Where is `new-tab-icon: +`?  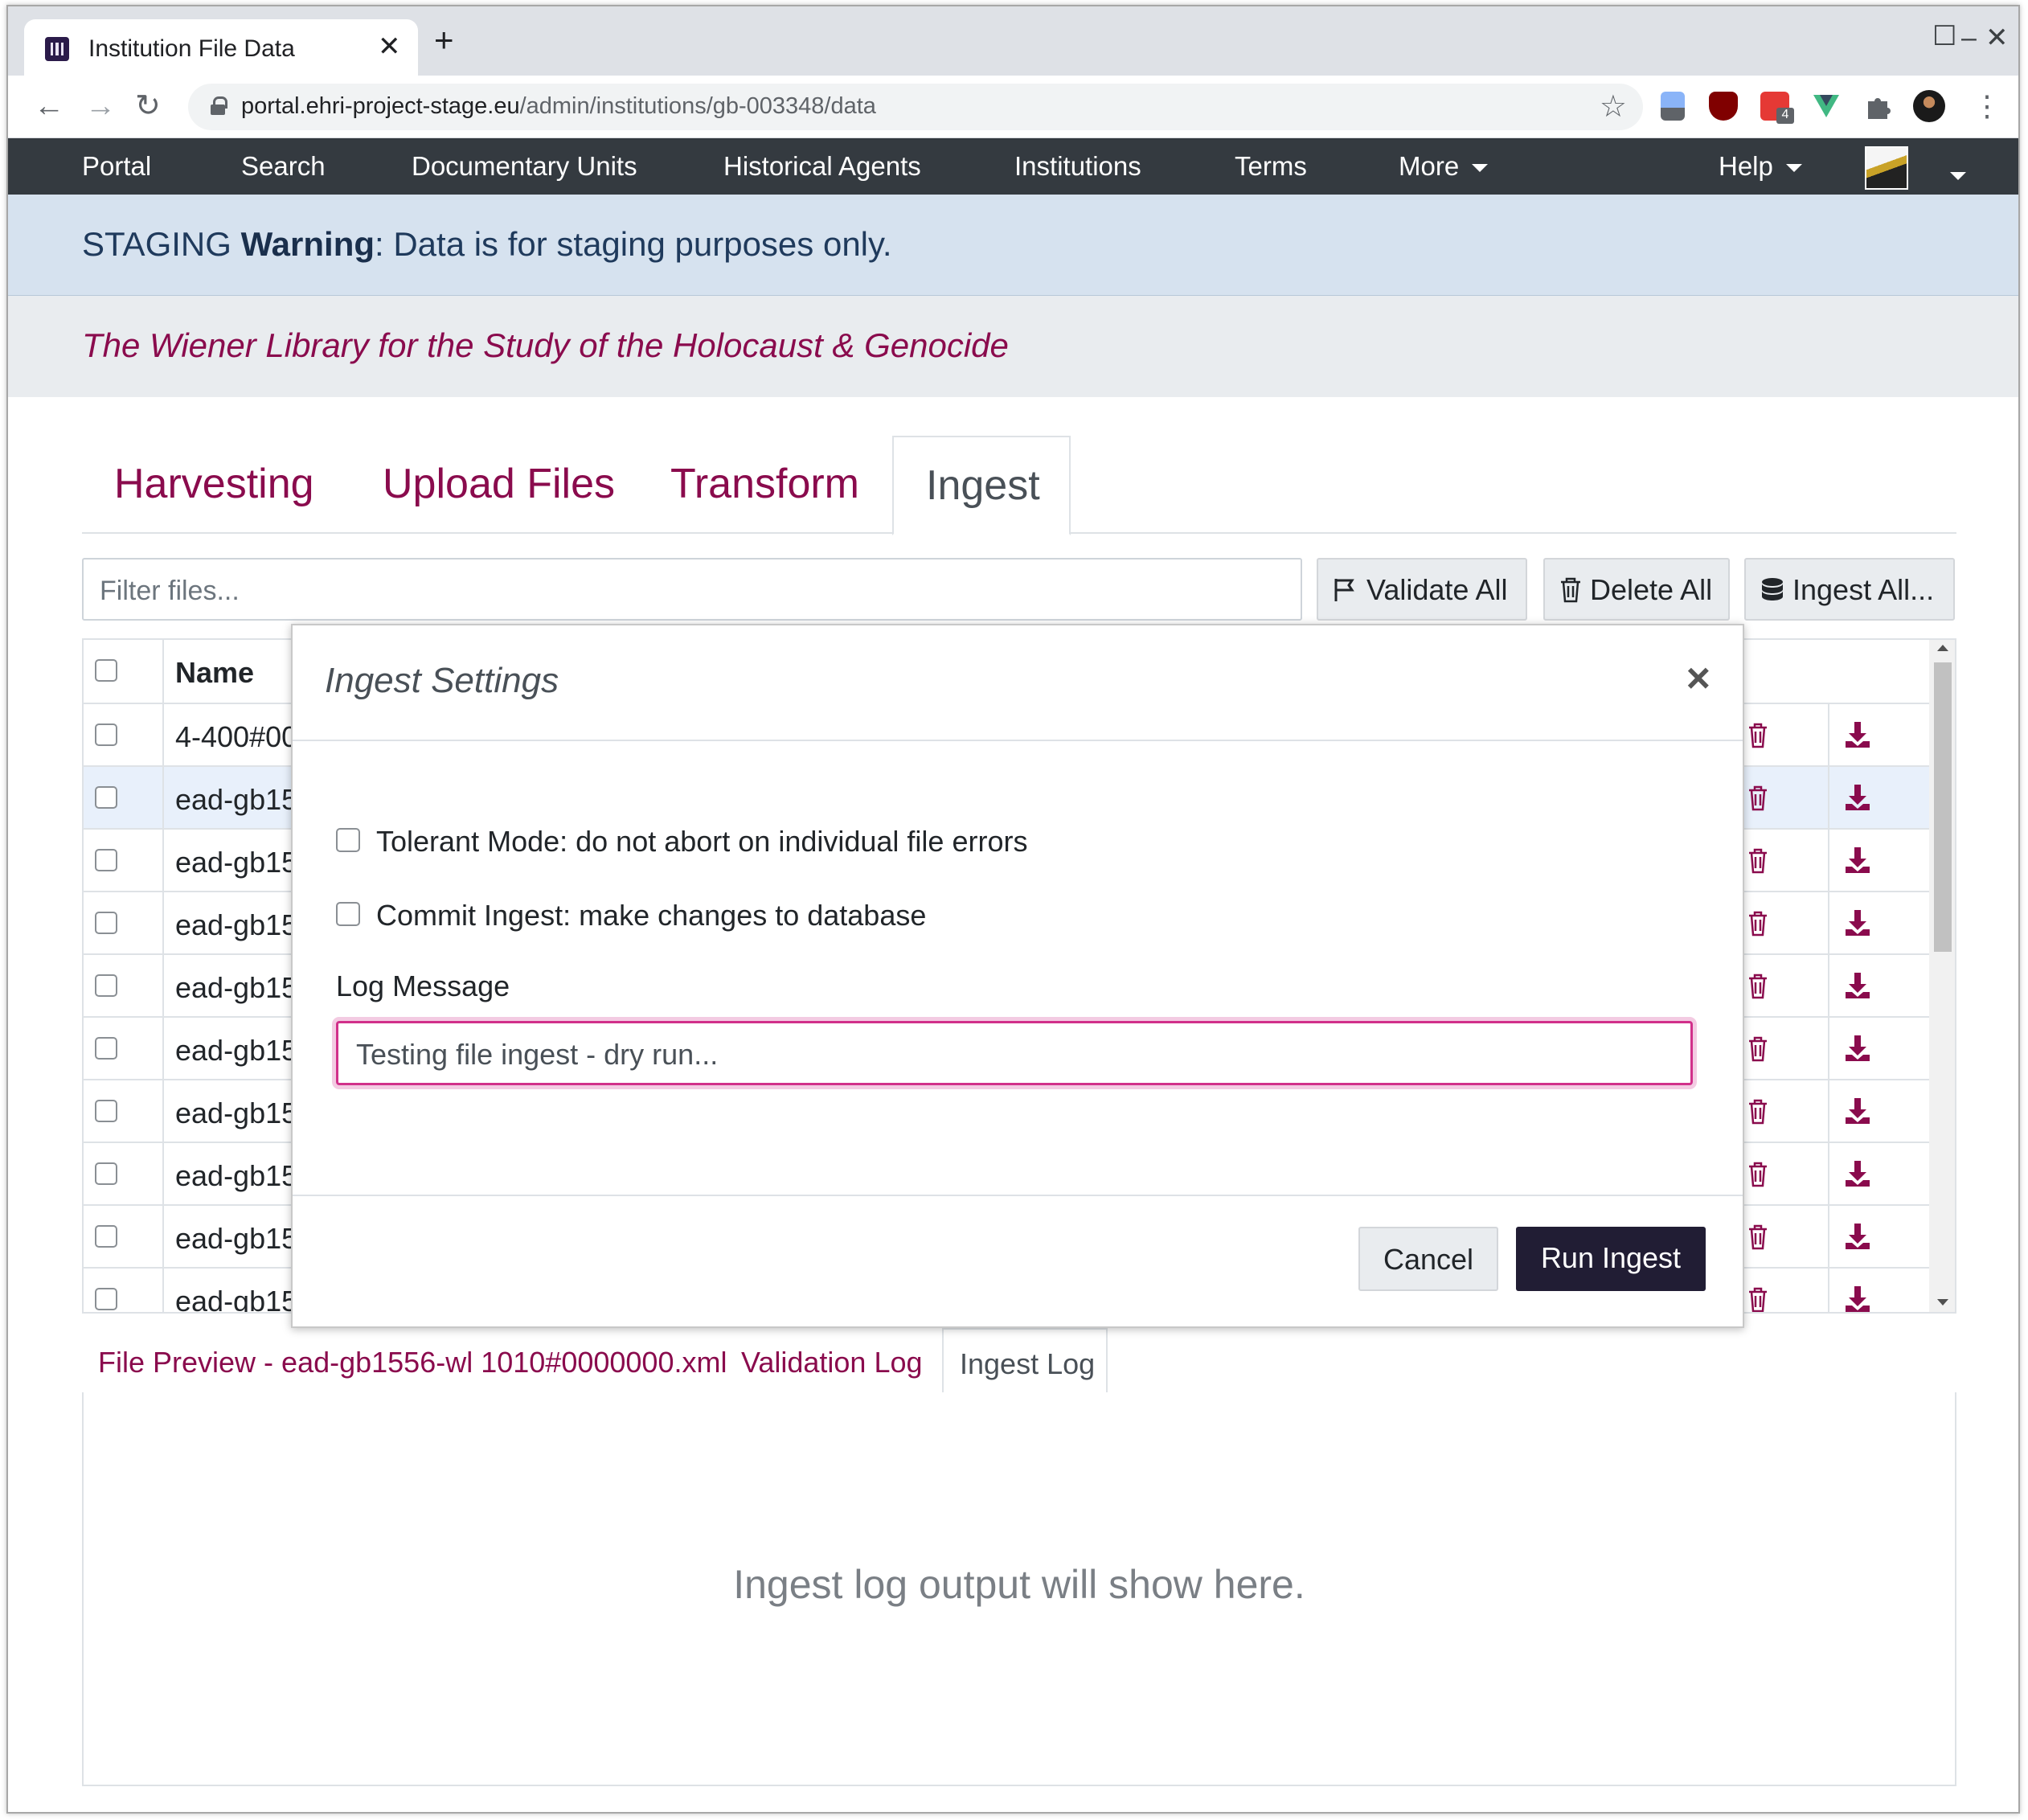
new-tab-icon: + is located at coordinates (444, 40).